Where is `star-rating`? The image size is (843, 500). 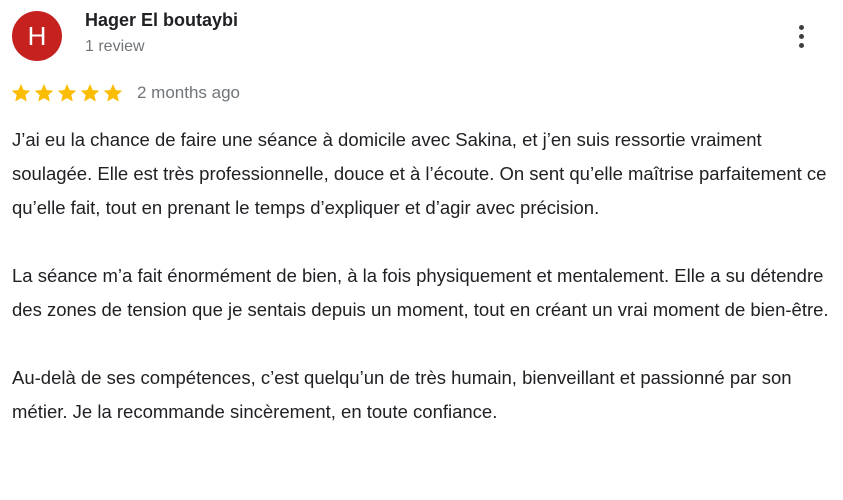 star-rating is located at coordinates (67, 93).